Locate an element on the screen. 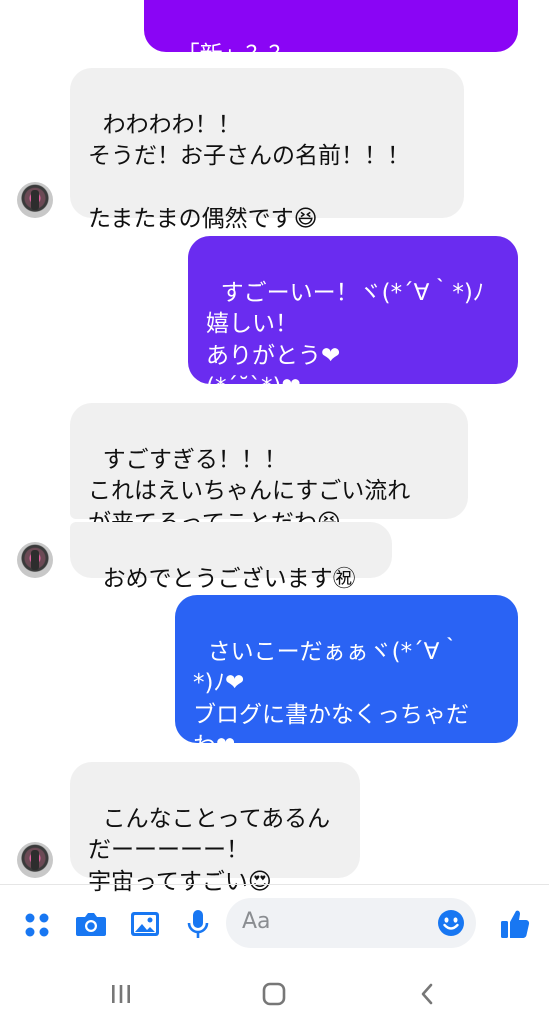  message-bubble-incoming: わわわわ！！ そうだ！お子さんの名前！！！ たまたまの偶然です😆 is located at coordinates (267, 150).